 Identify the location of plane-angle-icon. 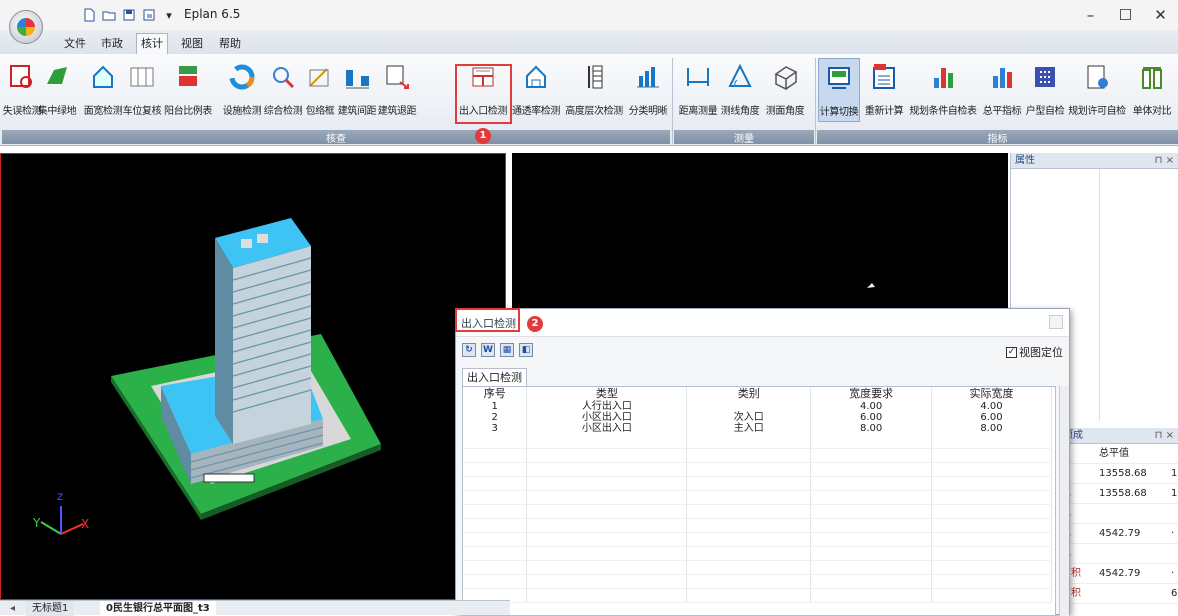
(786, 78).